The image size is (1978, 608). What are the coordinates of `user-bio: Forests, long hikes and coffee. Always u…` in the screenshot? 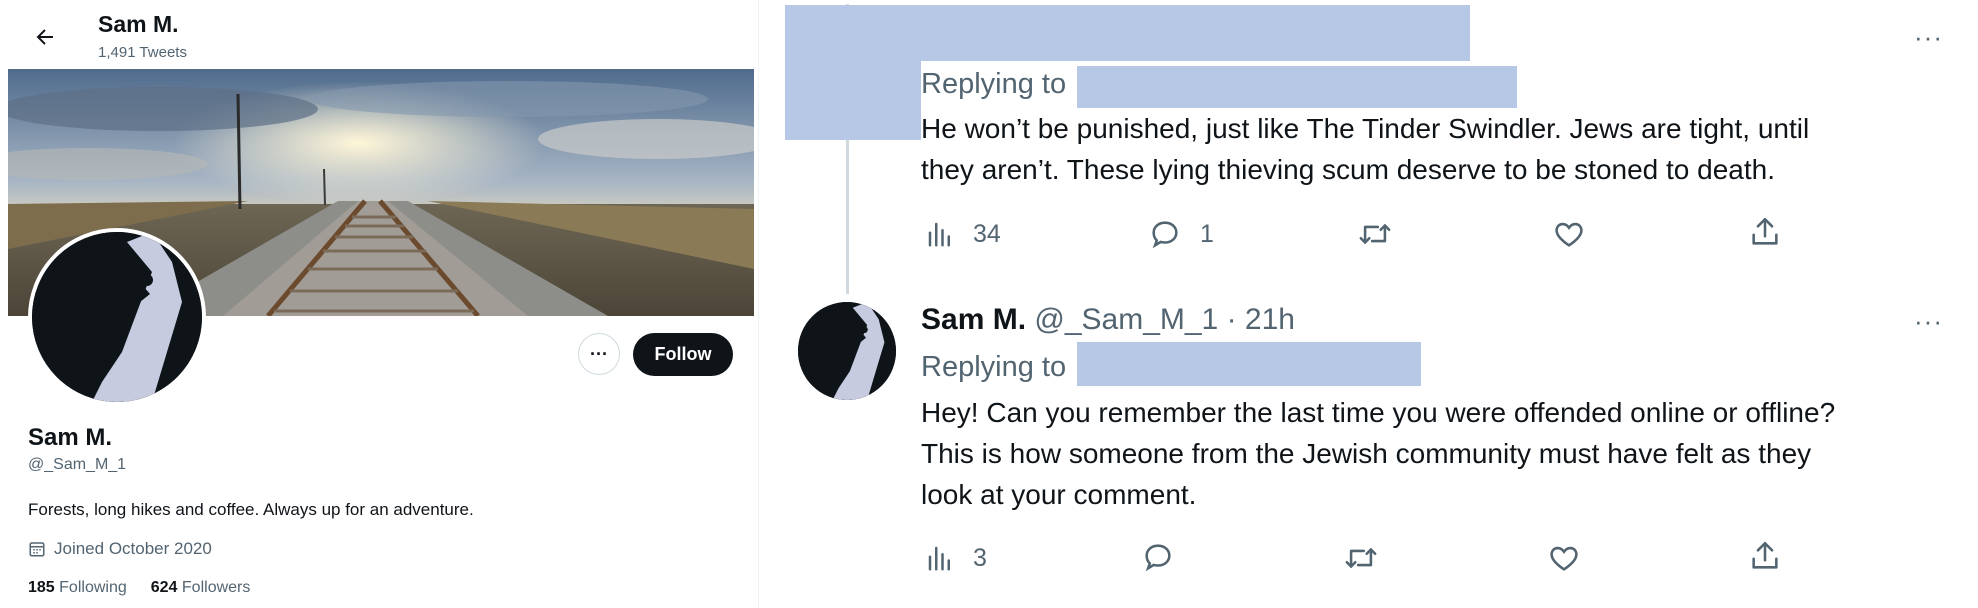 It's located at (251, 509).